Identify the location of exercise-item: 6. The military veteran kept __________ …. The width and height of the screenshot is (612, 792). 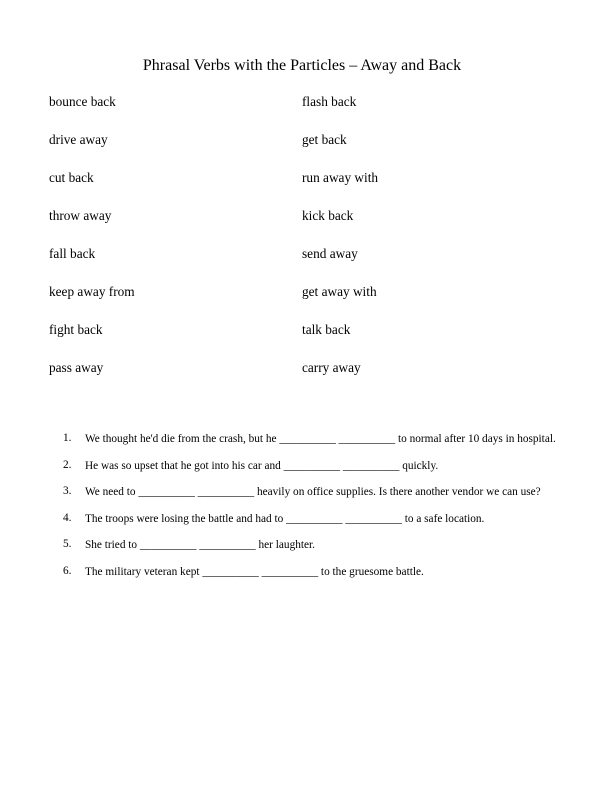
(310, 578).